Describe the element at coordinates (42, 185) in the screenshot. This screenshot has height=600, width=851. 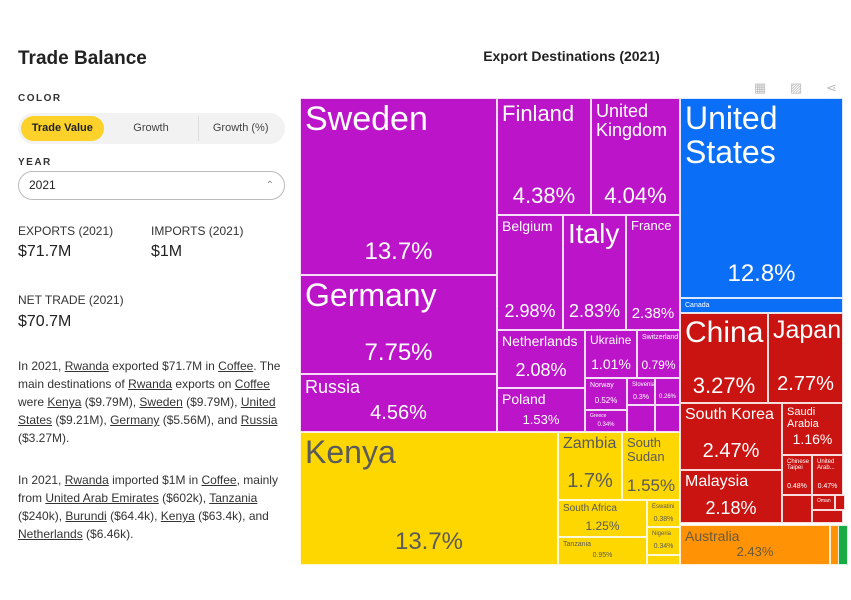
I see `year-value: 2021` at that location.